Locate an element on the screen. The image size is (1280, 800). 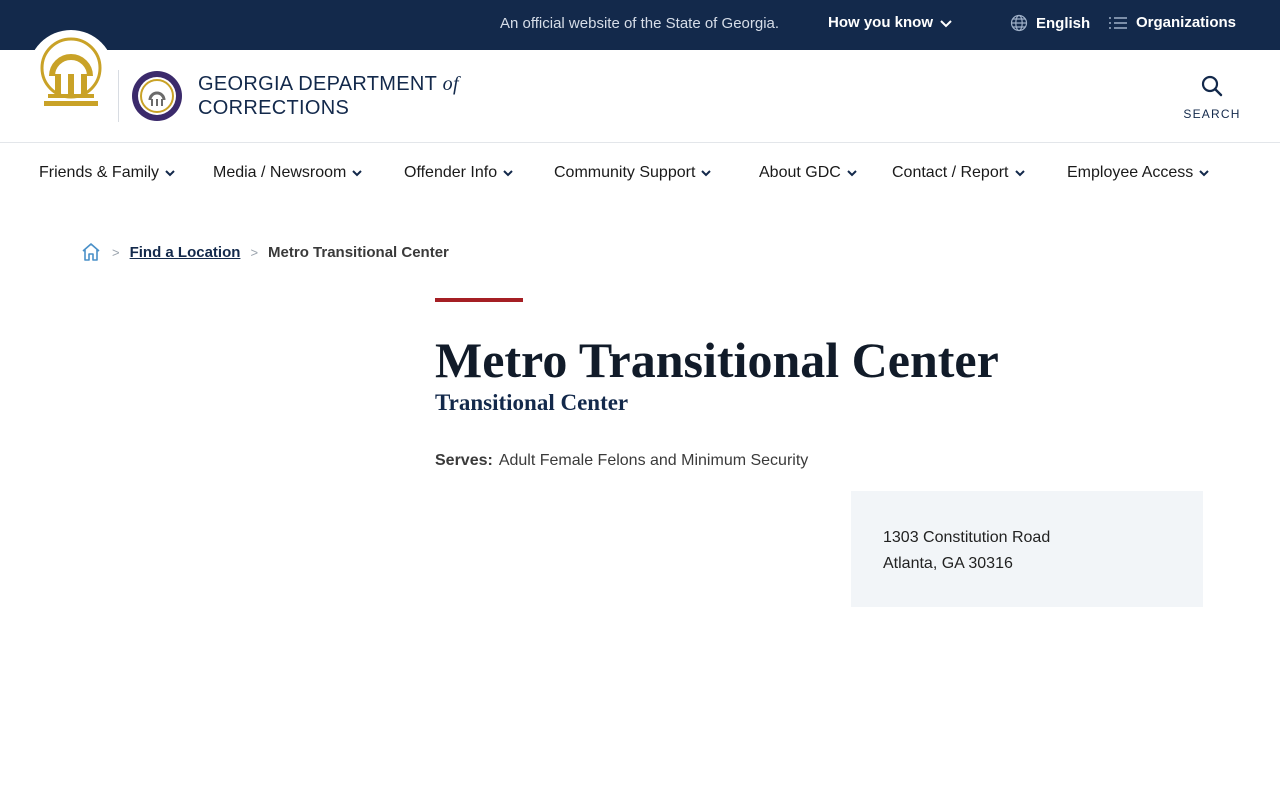
address-city: Atlanta, GA 30316 is located at coordinates (948, 563).